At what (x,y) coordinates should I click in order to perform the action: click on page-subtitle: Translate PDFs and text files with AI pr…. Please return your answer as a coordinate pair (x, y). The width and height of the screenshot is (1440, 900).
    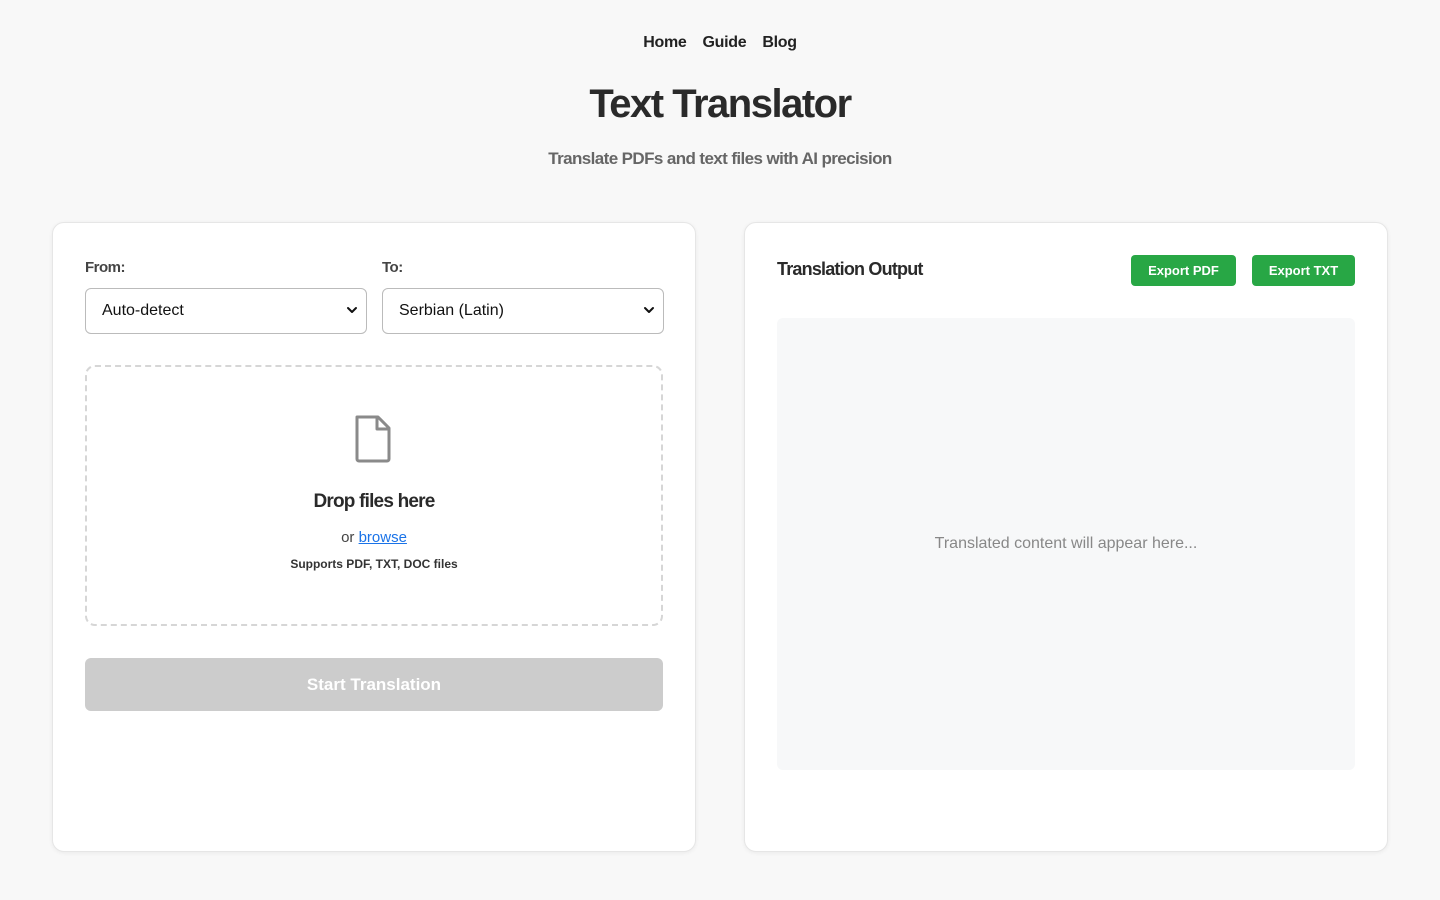
    Looking at the image, I should click on (720, 158).